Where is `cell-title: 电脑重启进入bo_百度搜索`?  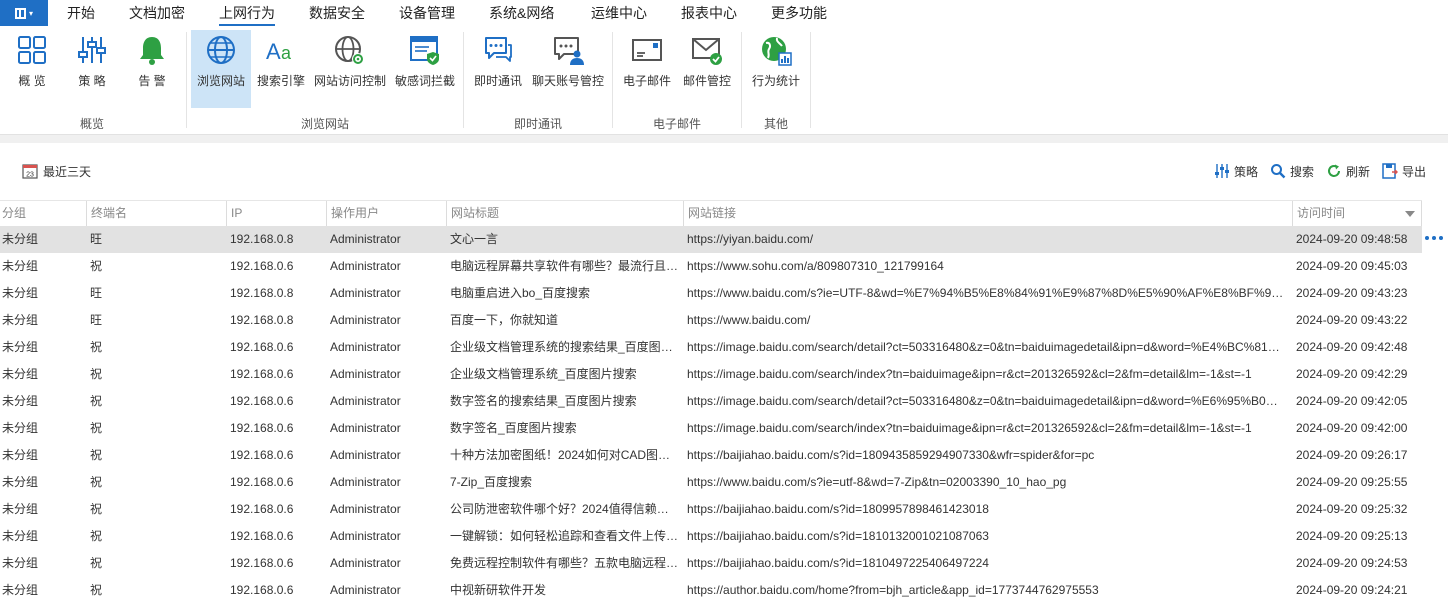 cell-title: 电脑重启进入bo_百度搜索 is located at coordinates (520, 293).